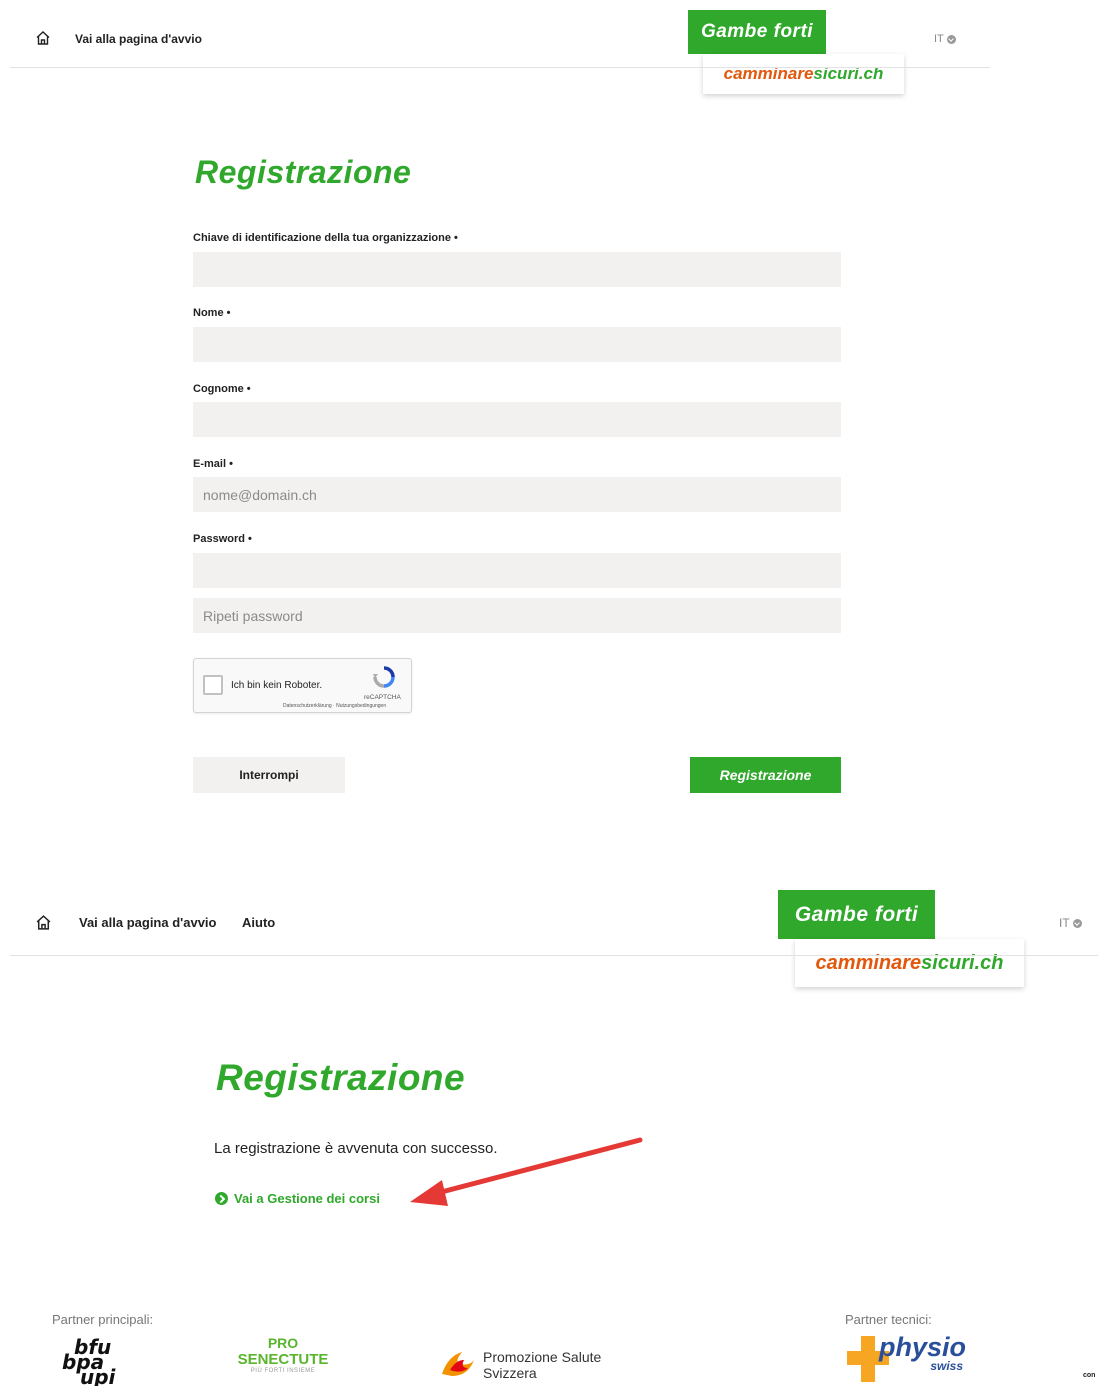  Describe the element at coordinates (222, 539) in the screenshot. I see `password-label: Password •` at that location.